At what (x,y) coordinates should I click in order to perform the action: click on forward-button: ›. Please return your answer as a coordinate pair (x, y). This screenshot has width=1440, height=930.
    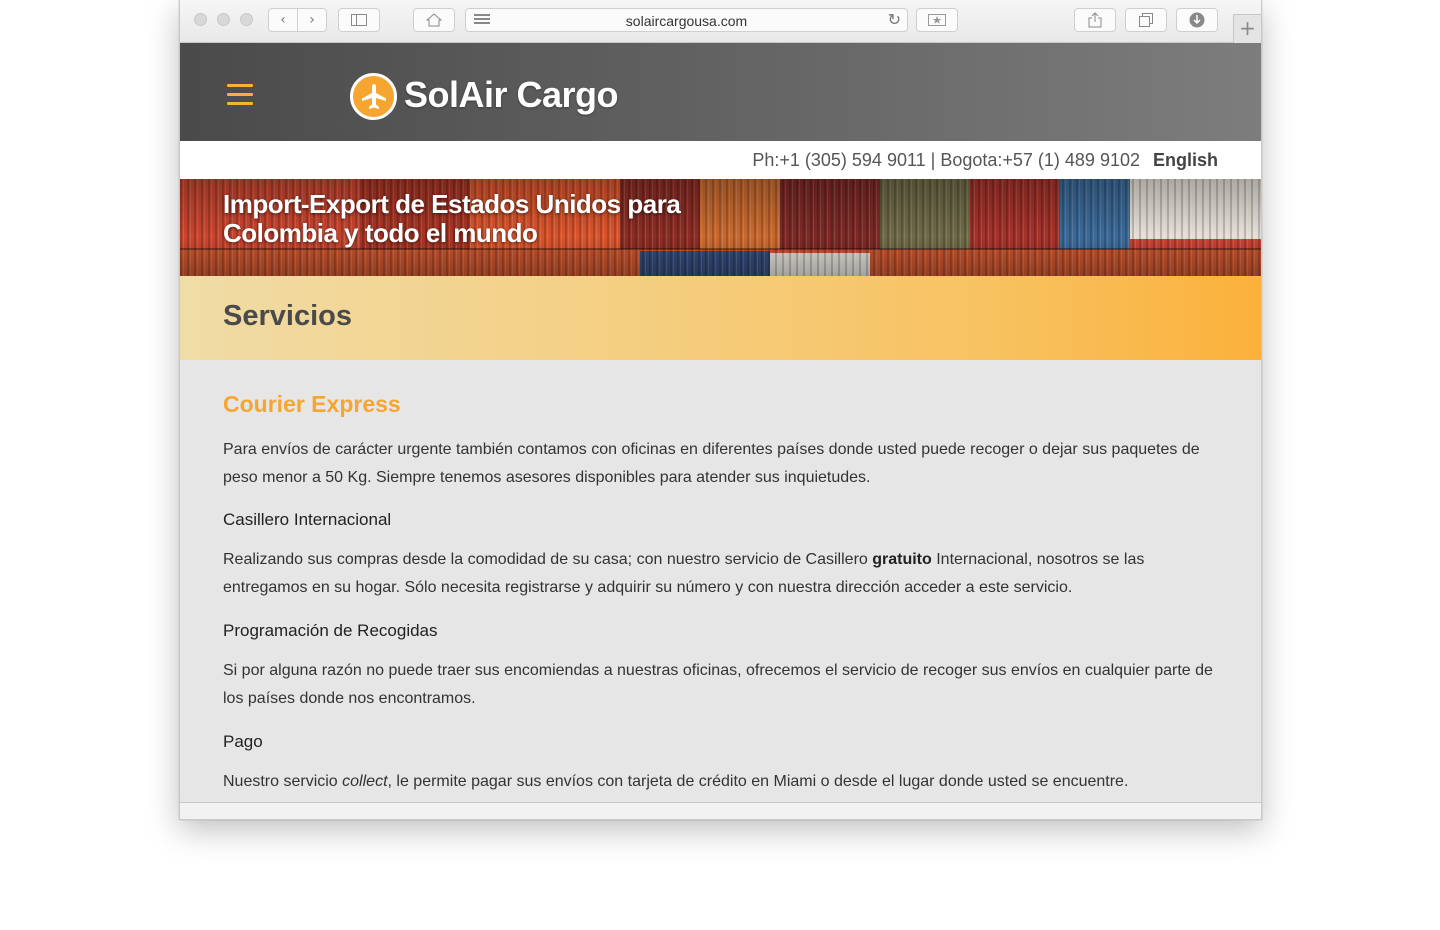
    Looking at the image, I should click on (312, 20).